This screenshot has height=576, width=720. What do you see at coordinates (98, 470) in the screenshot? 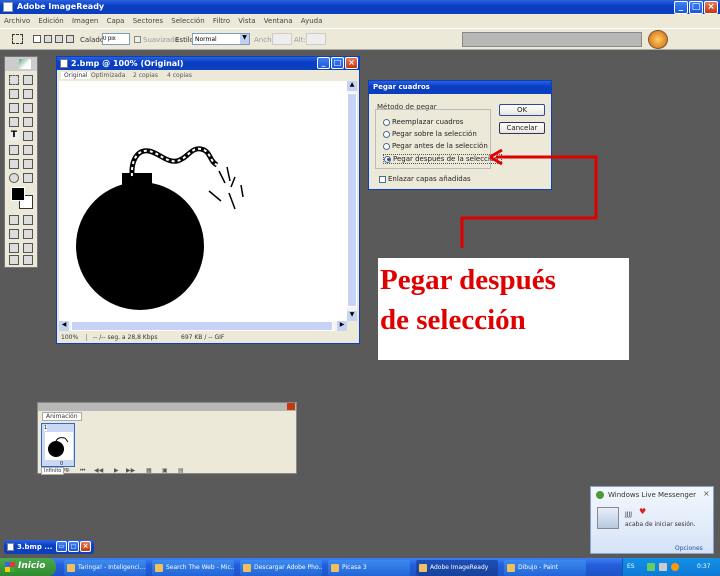
I see `prev-frame-icon: ◀◀` at bounding box center [98, 470].